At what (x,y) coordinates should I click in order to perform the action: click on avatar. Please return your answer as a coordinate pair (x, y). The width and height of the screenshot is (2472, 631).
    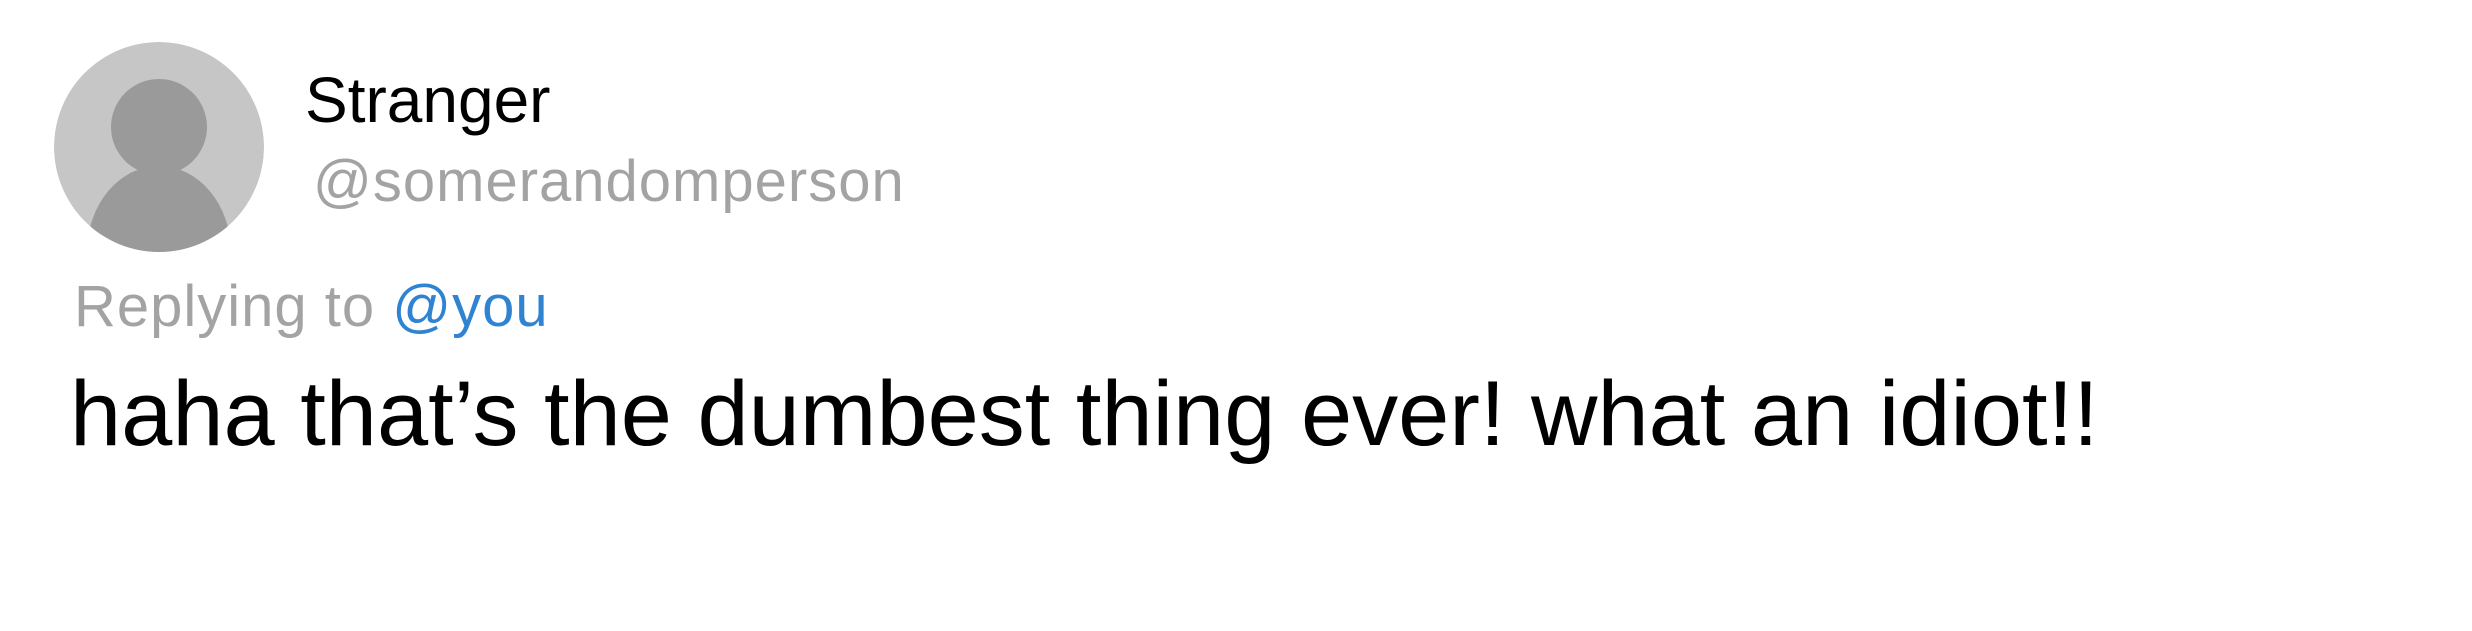
    Looking at the image, I should click on (159, 147).